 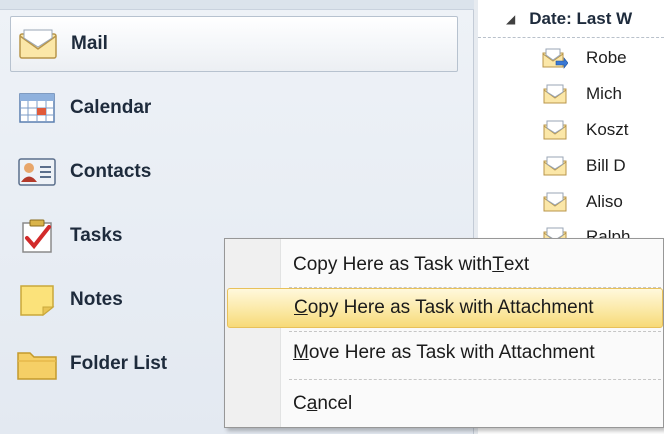 I want to click on menu-item-label: ncel, so click(x=335, y=403).